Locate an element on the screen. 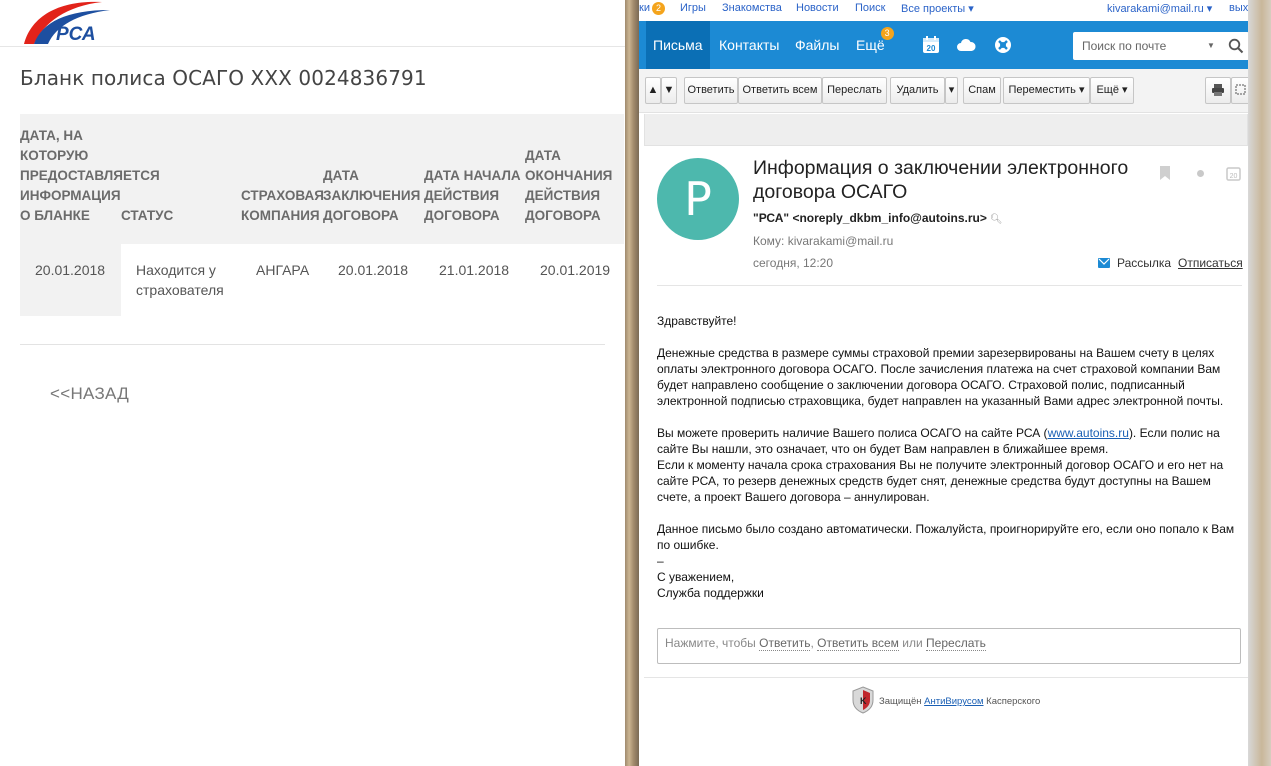 This screenshot has height=766, width=1271. cell-status: Находится у страхователя is located at coordinates (180, 280).